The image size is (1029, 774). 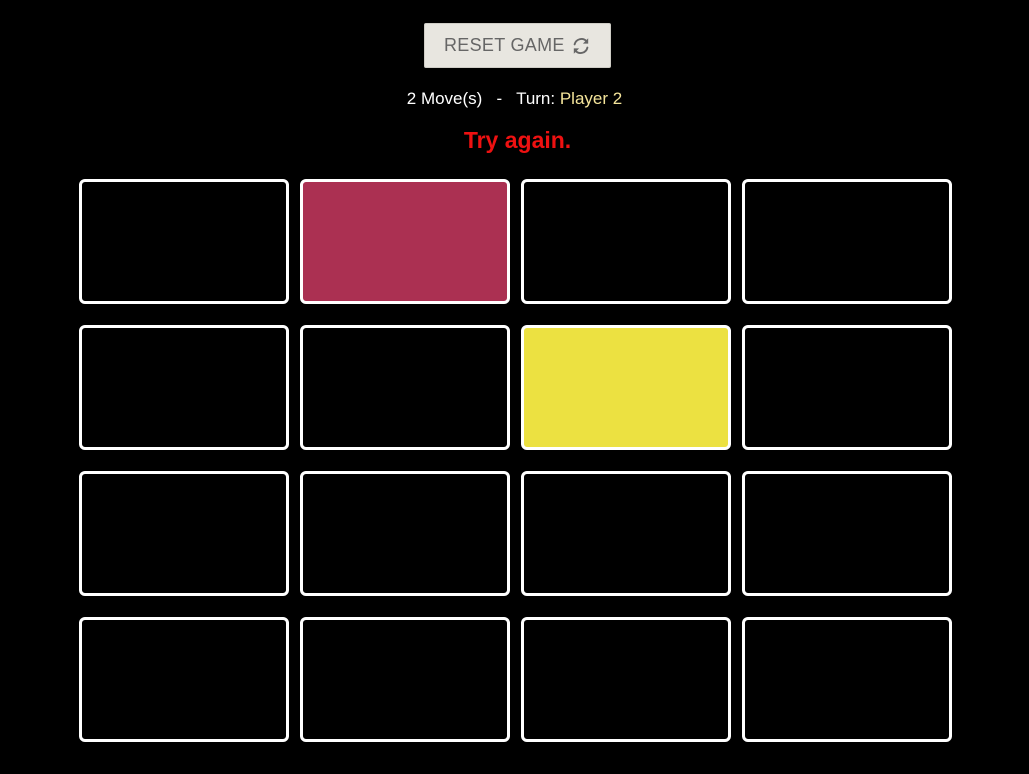 I want to click on turn-label: Turn:, so click(x=536, y=98).